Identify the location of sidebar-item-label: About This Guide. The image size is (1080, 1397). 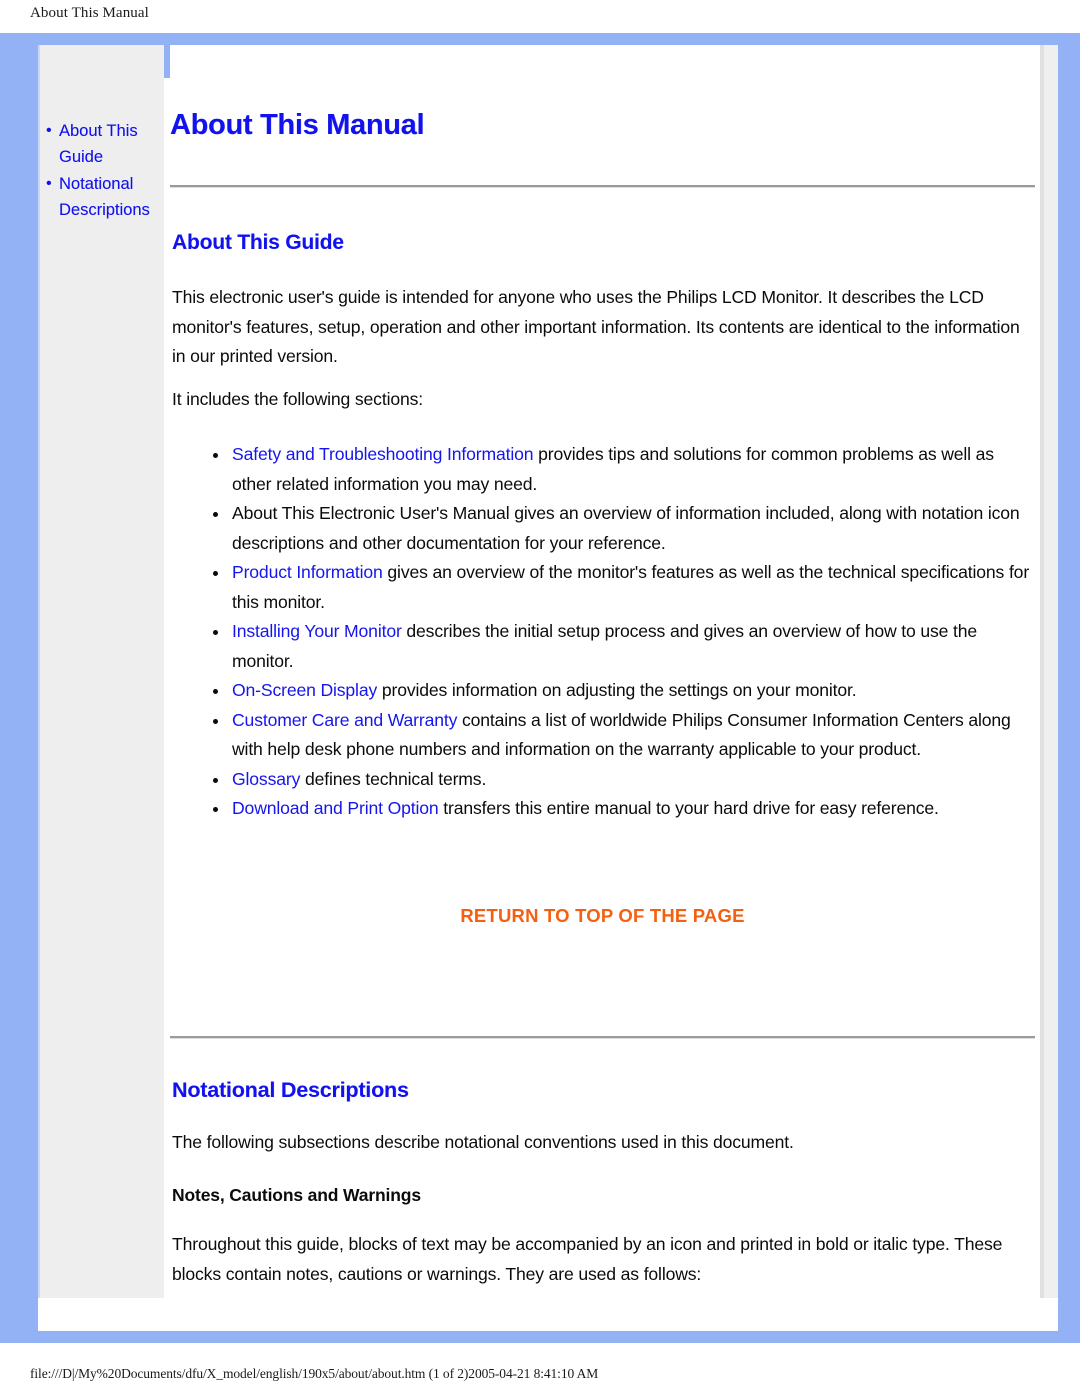
(98, 144).